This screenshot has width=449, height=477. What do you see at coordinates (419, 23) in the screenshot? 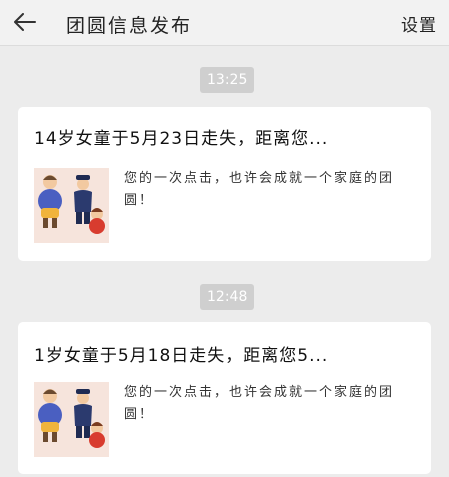
I see `settings-button: 设置` at bounding box center [419, 23].